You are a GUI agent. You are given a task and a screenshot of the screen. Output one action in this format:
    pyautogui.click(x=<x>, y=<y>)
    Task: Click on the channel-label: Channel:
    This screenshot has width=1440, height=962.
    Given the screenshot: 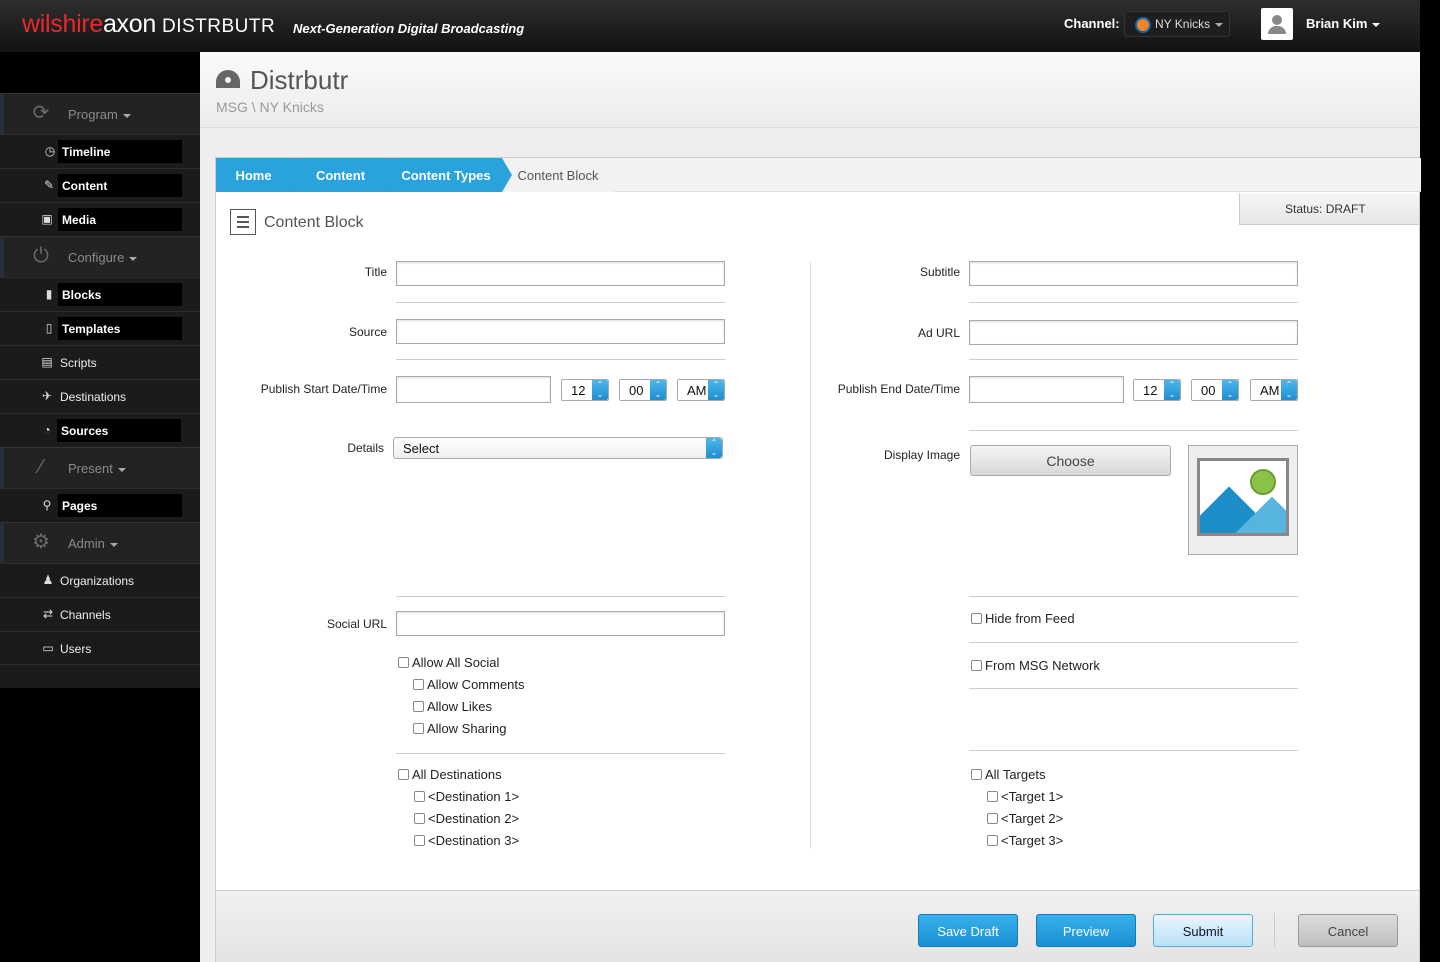 What is the action you would take?
    pyautogui.click(x=1092, y=23)
    